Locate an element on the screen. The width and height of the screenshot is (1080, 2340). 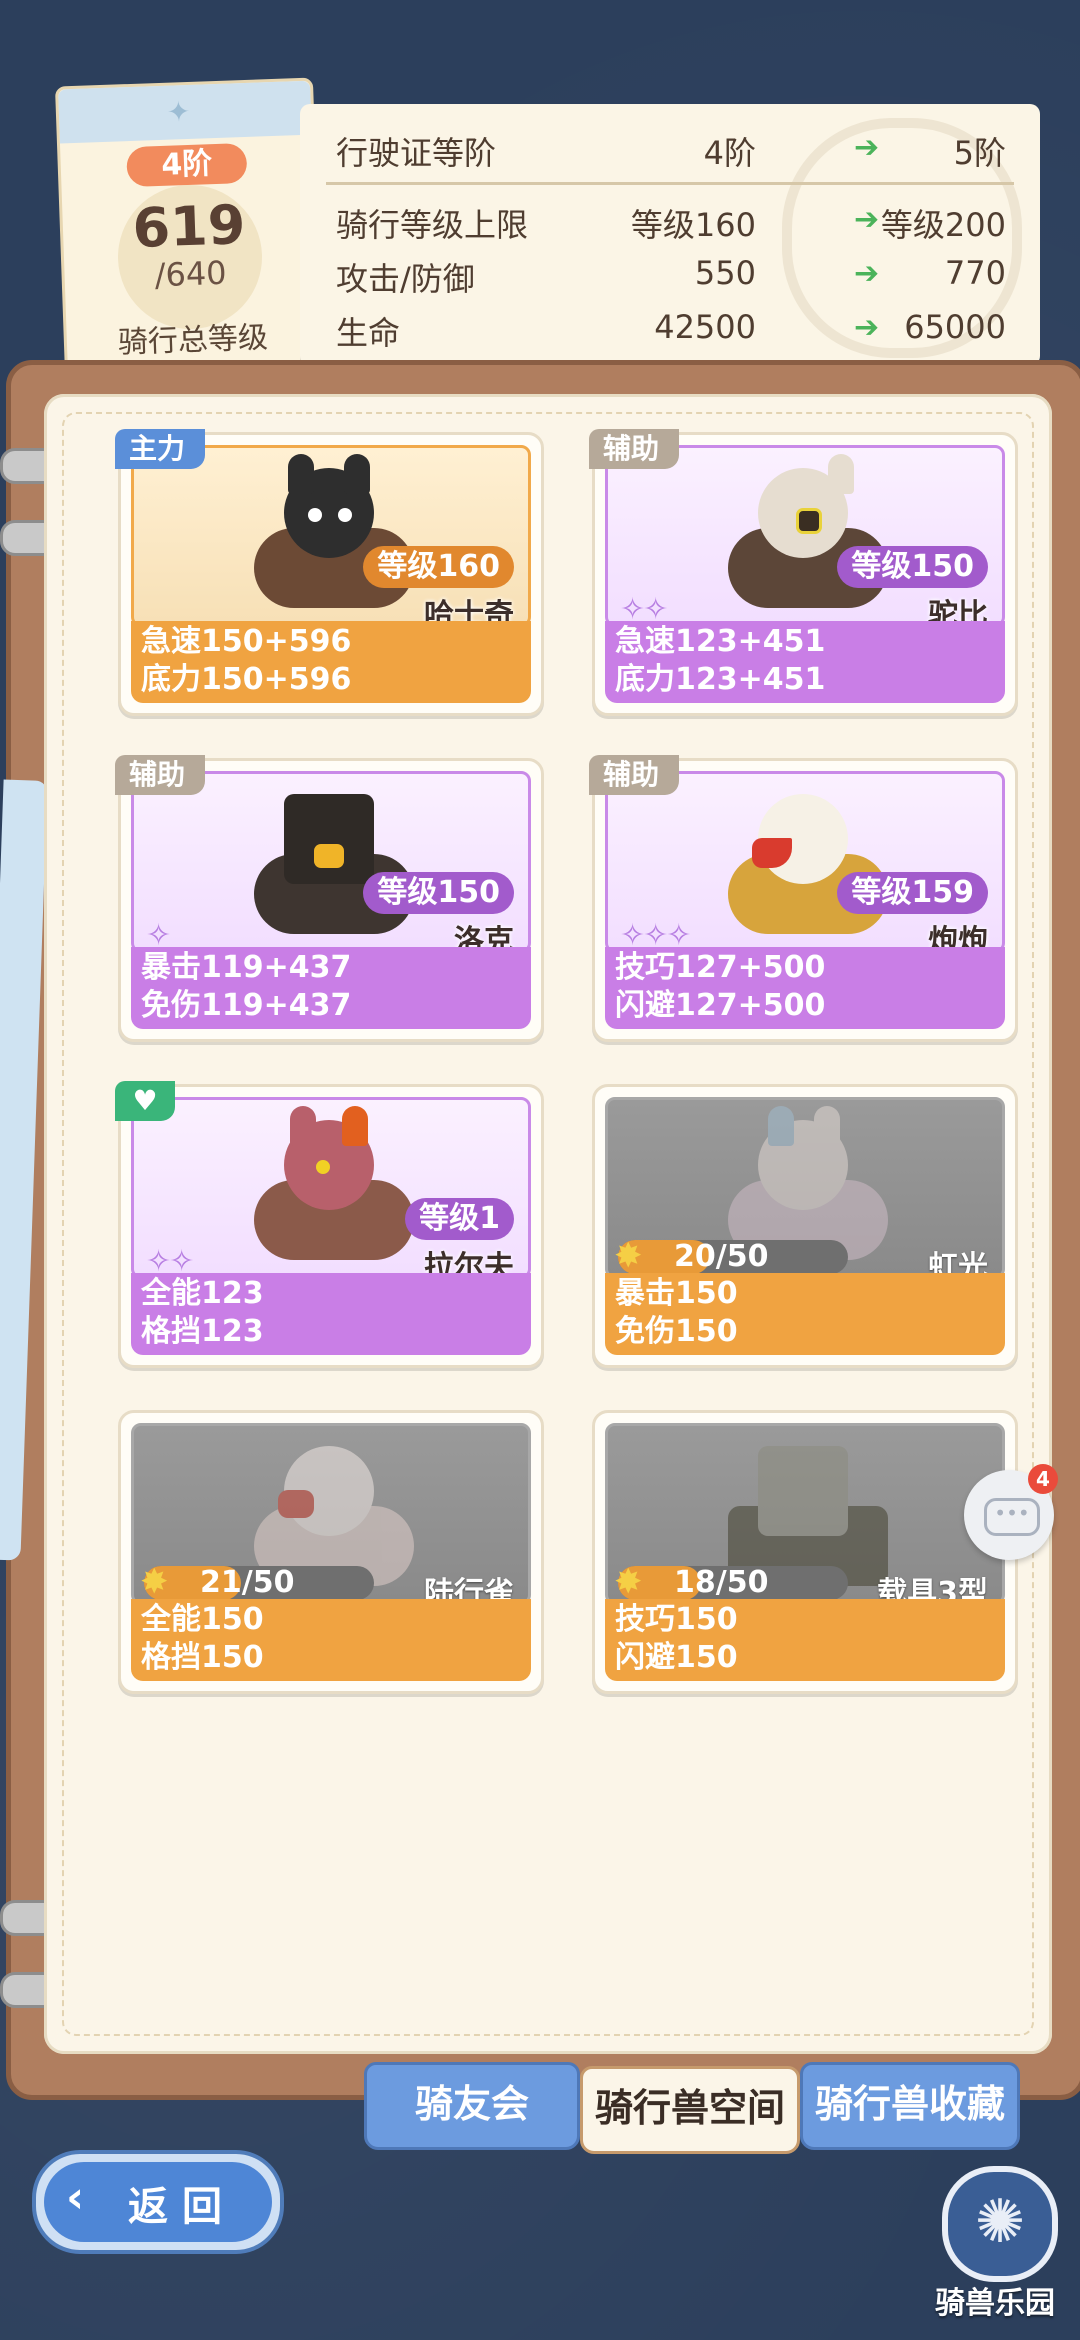
collection-progress: ✸ 18/50 is located at coordinates (731, 1582).